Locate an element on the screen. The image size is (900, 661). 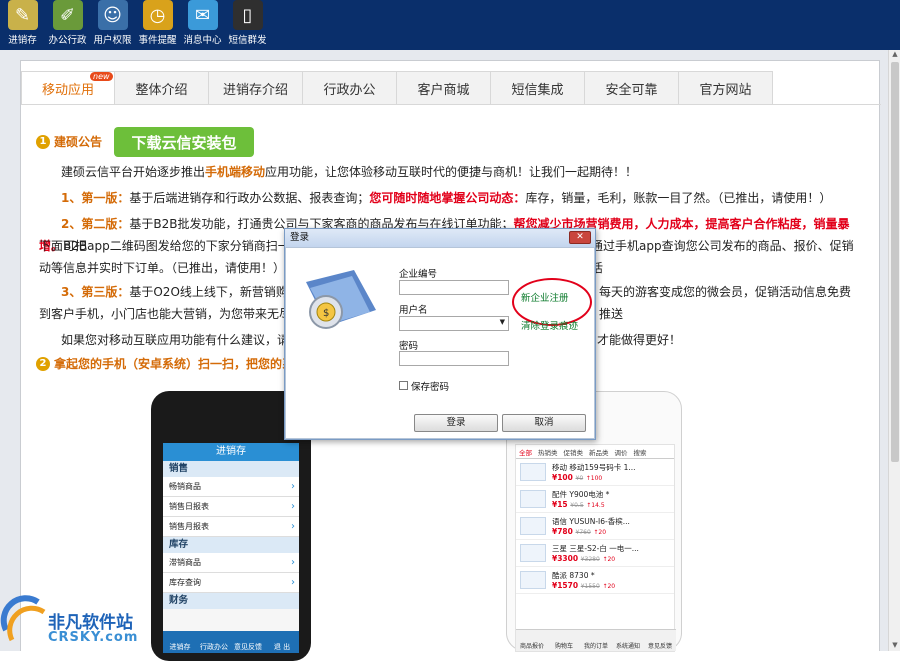
tab-1: 整体介绍 is located at coordinates (162, 88).